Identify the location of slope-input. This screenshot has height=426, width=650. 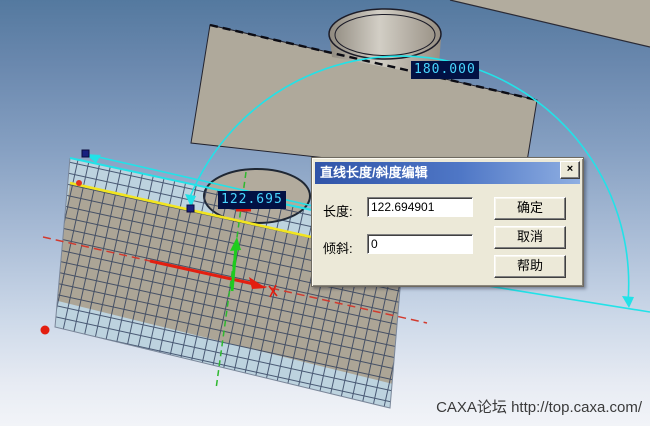
(420, 244).